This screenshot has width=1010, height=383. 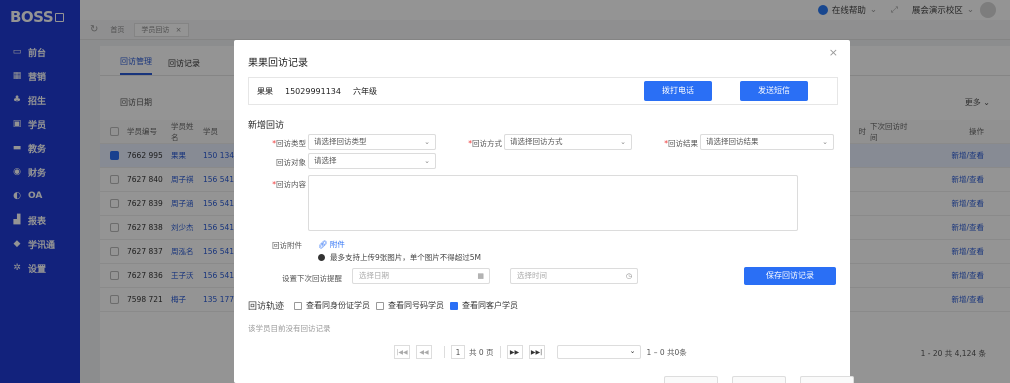 I want to click on calendar-icon: ▦, so click(x=480, y=276).